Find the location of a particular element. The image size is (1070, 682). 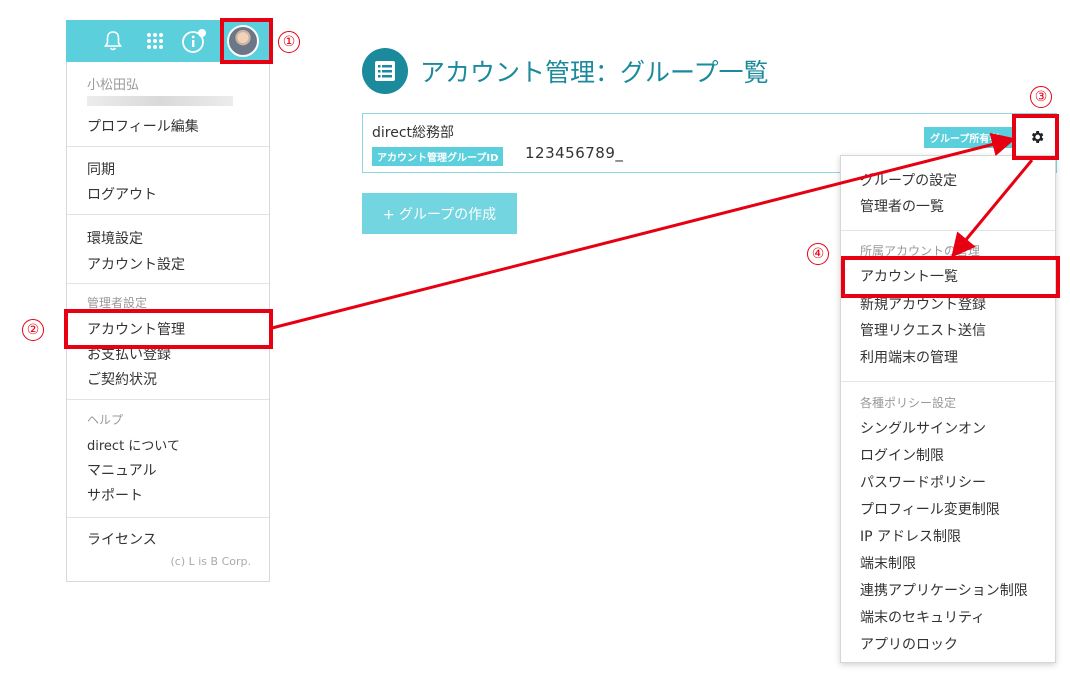

step-3-marker: ③ is located at coordinates (1041, 97).